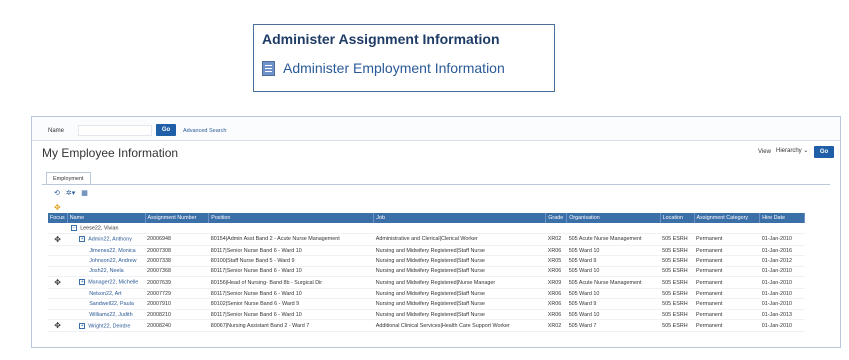 Image resolution: width=849 pixels, height=360 pixels. Describe the element at coordinates (112, 251) in the screenshot. I see `employee-name: Jimenes22, Monica` at that location.